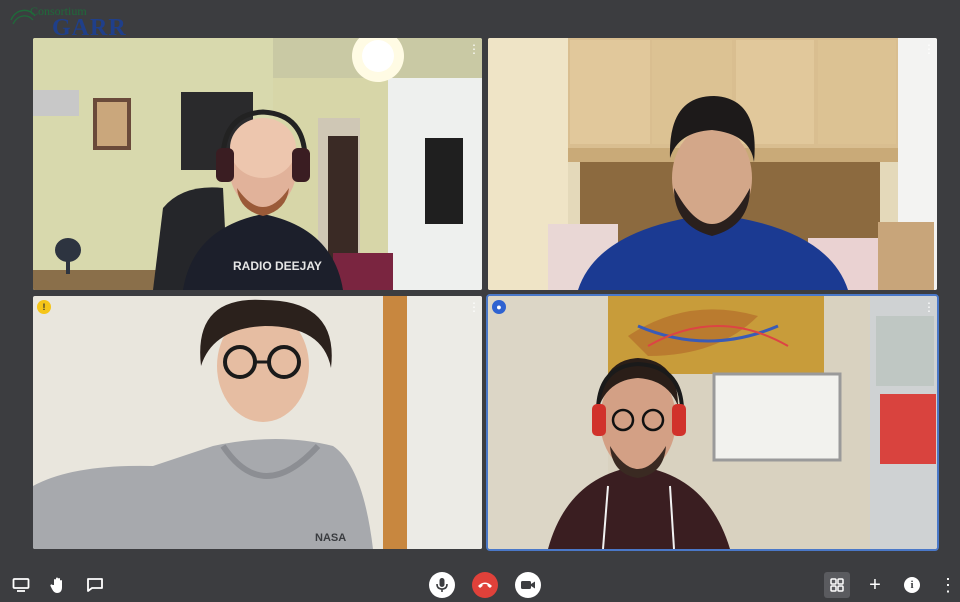  Describe the element at coordinates (21, 585) in the screenshot. I see `screen-share-icon` at that location.